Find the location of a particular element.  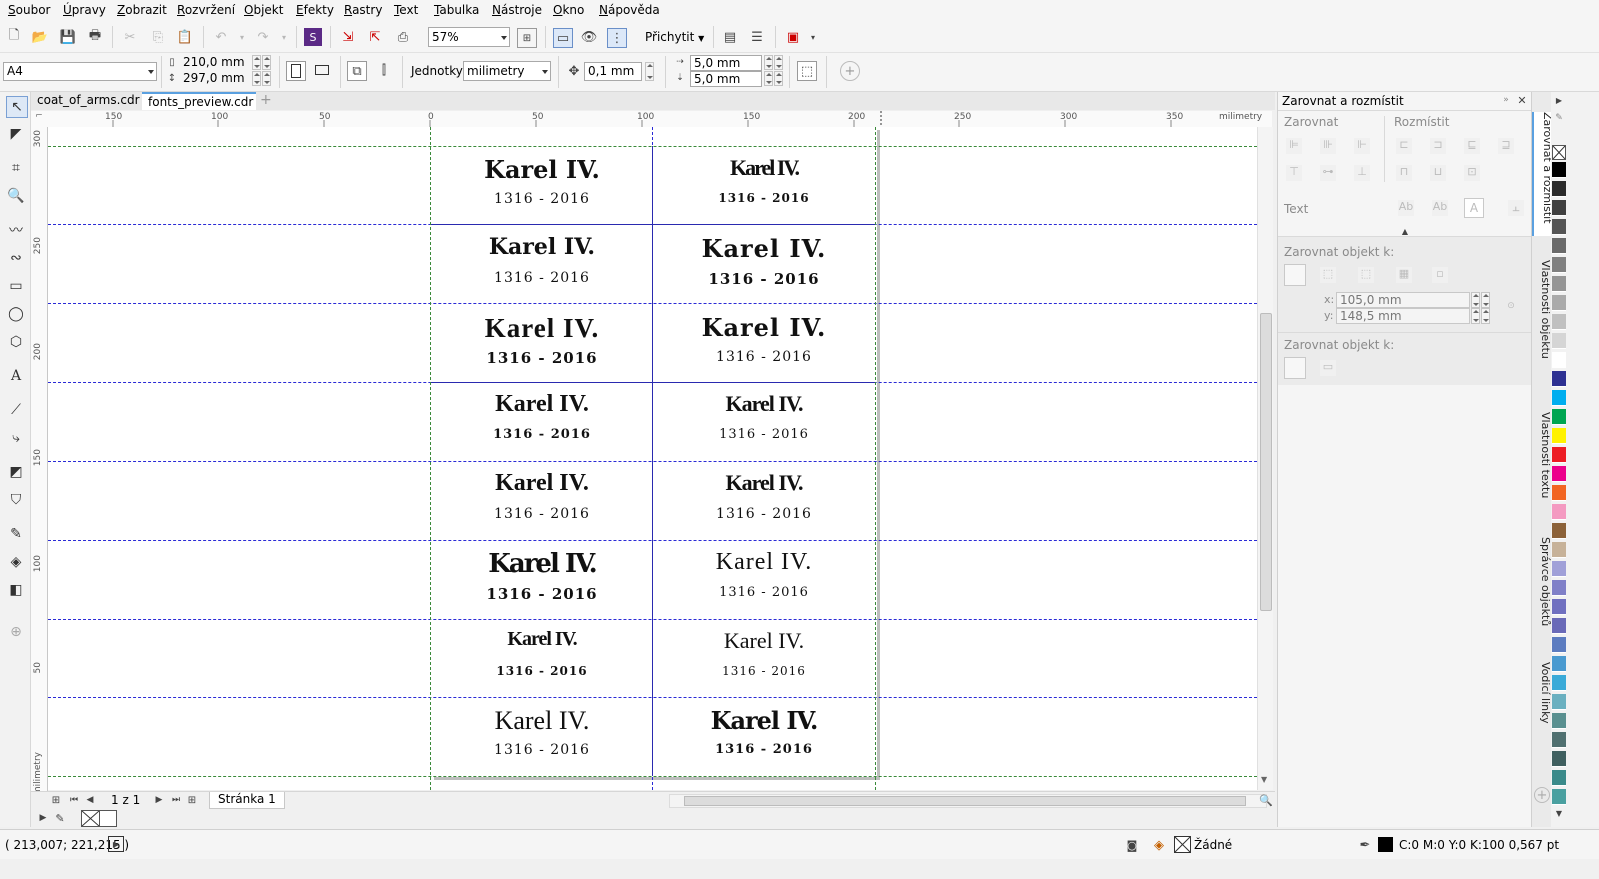

transparency-tool-icon: ⛉ is located at coordinates (16, 500).